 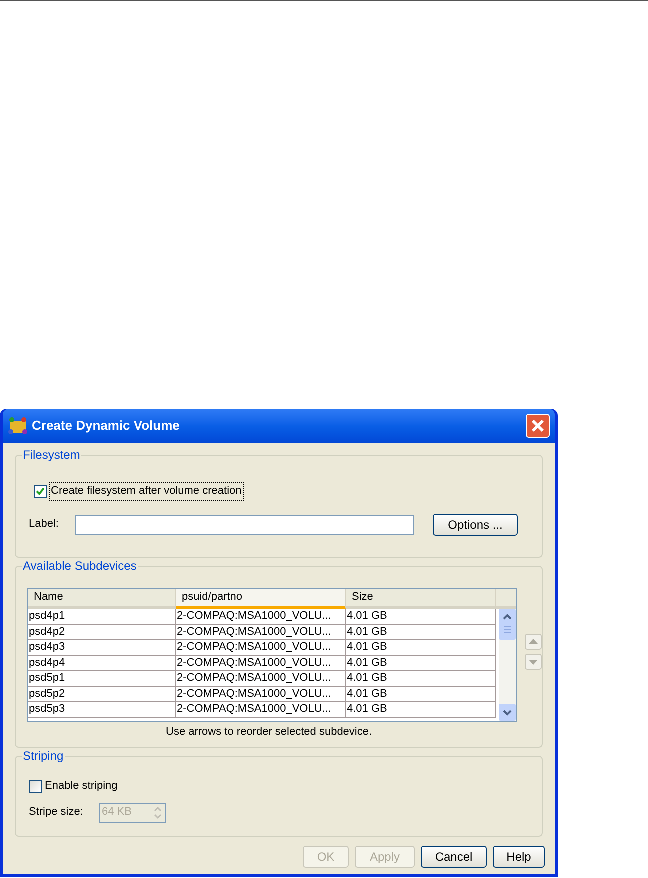 I want to click on table-cell: psd4p3, so click(x=102, y=647).